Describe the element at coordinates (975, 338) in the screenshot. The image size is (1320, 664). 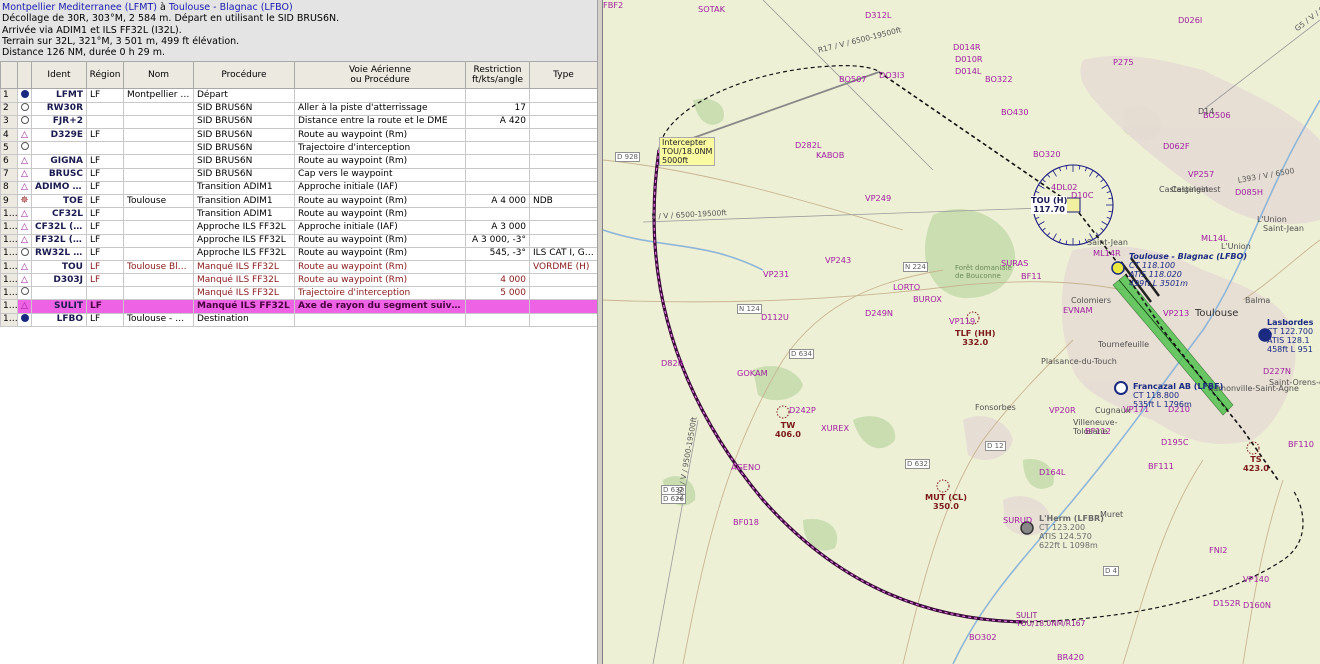
I see `navaid-tlf: TLF (HH) 332.0` at that location.